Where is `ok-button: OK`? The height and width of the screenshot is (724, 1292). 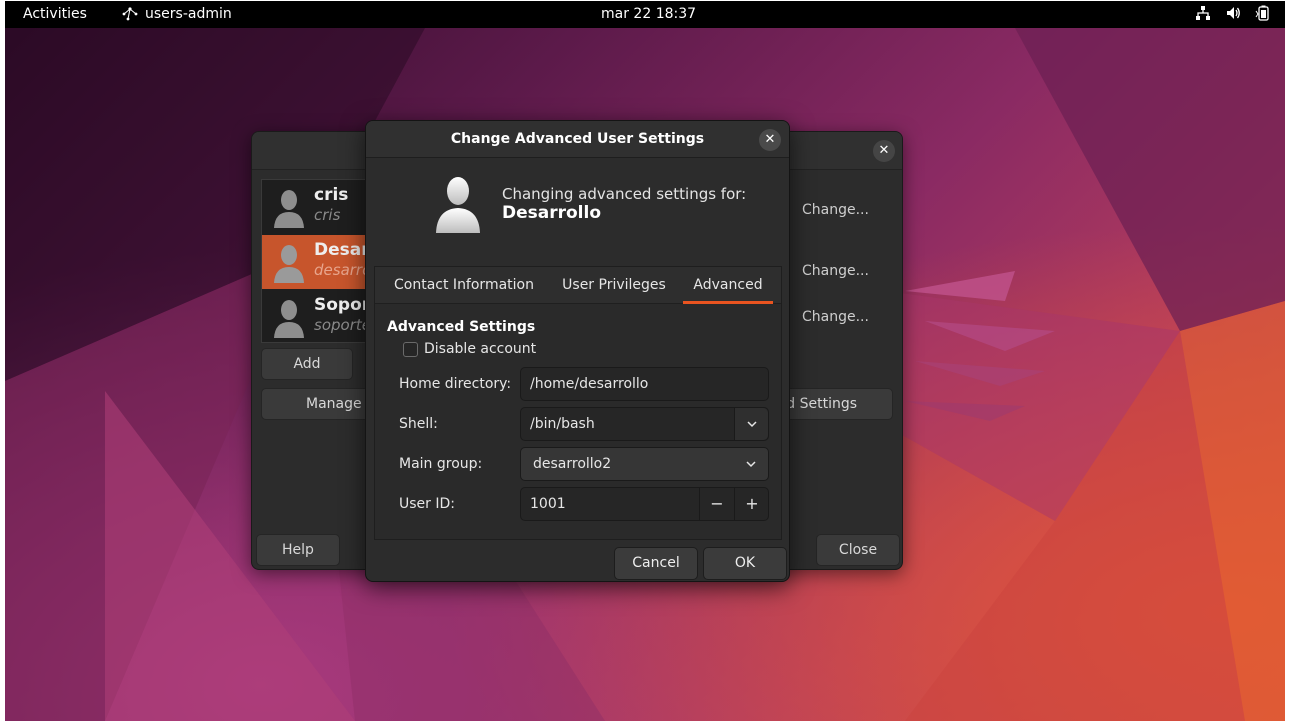
ok-button: OK is located at coordinates (745, 563).